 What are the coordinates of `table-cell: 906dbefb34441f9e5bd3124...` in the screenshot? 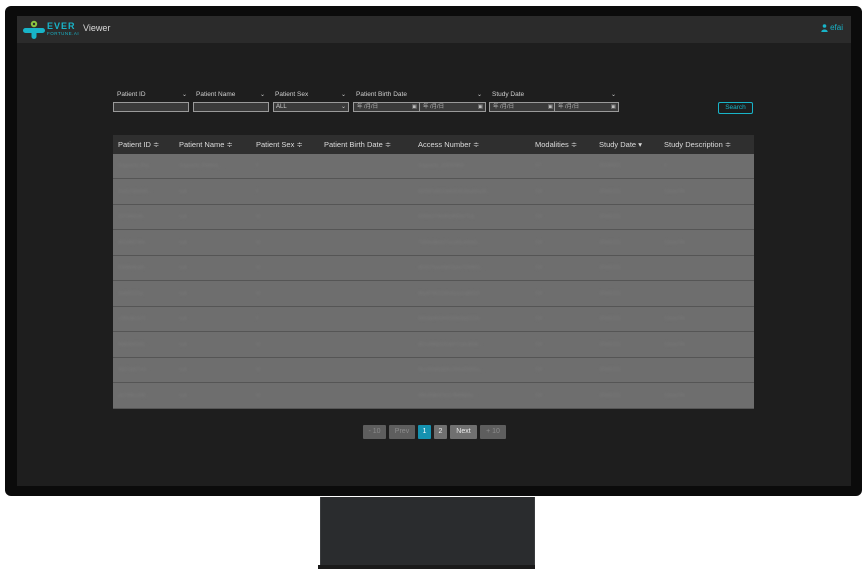 It's located at (451, 319).